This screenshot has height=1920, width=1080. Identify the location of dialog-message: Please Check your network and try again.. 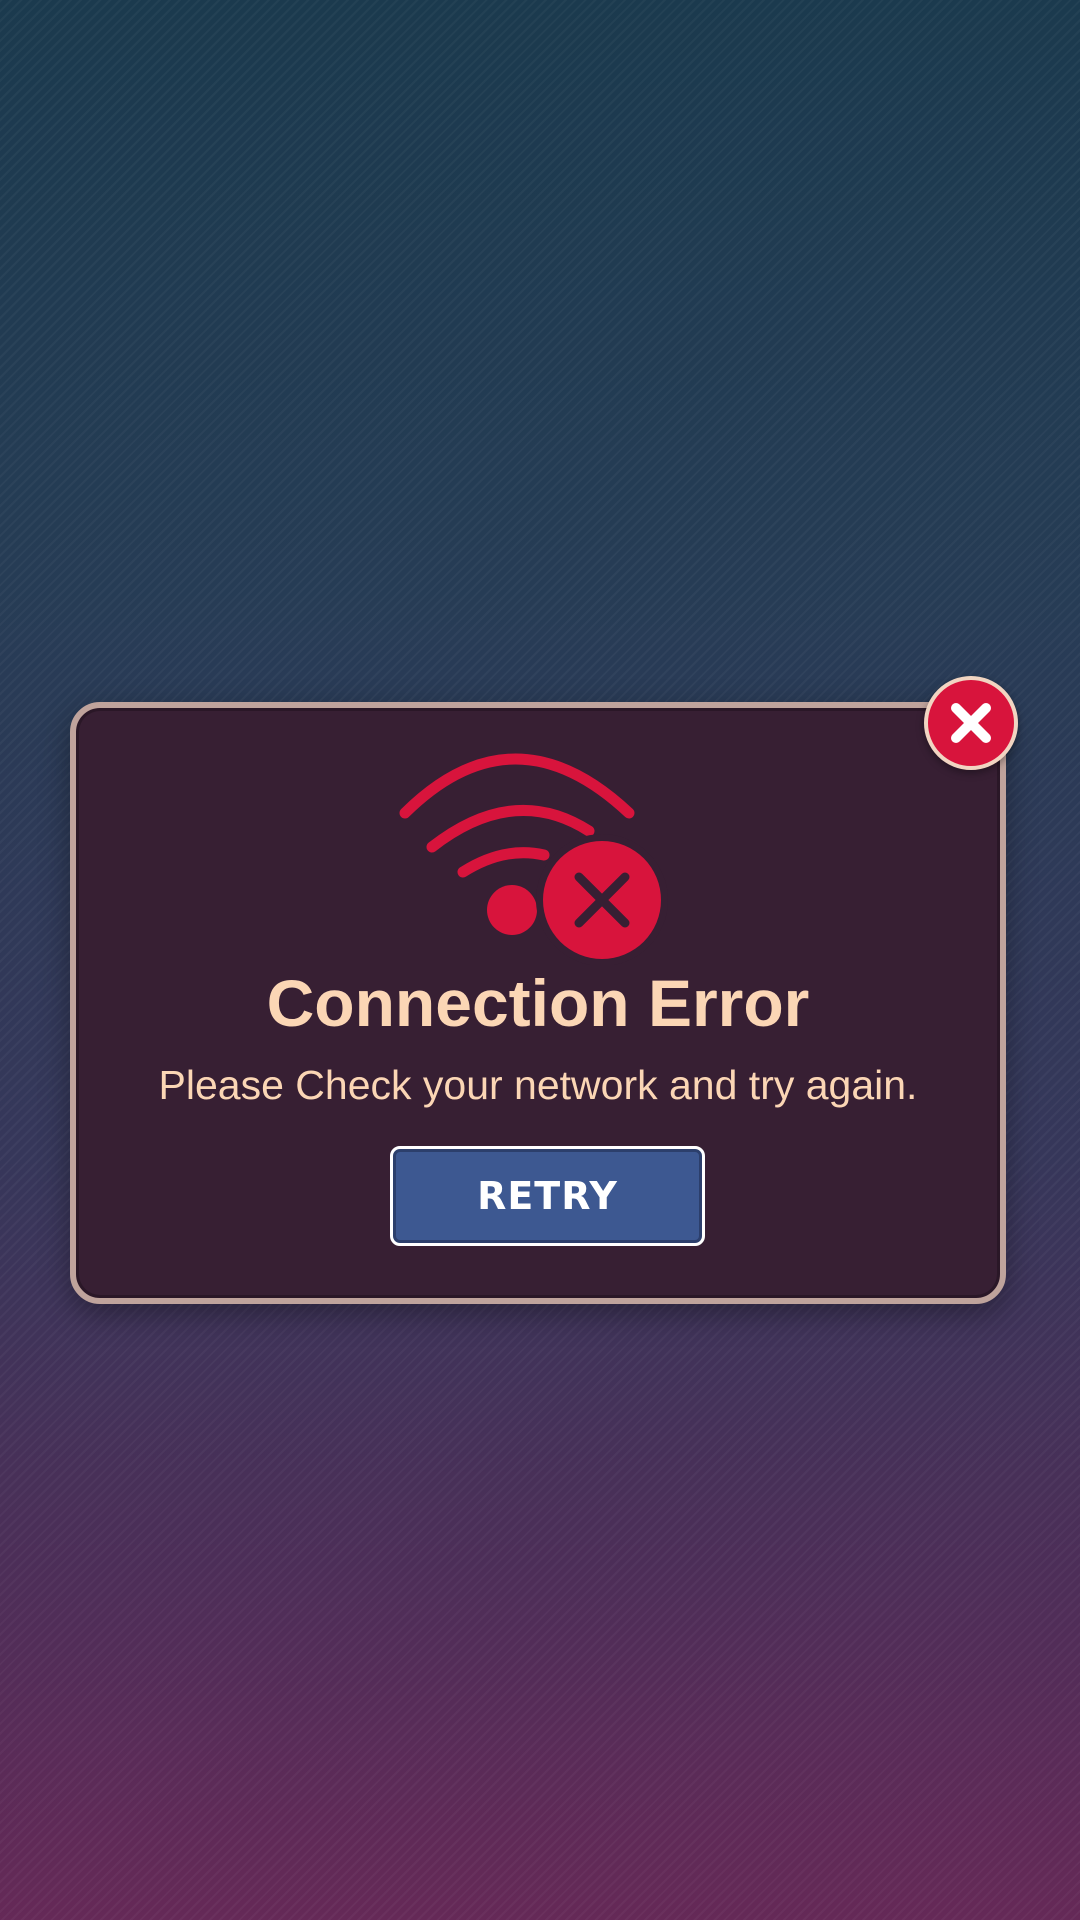
(538, 1085).